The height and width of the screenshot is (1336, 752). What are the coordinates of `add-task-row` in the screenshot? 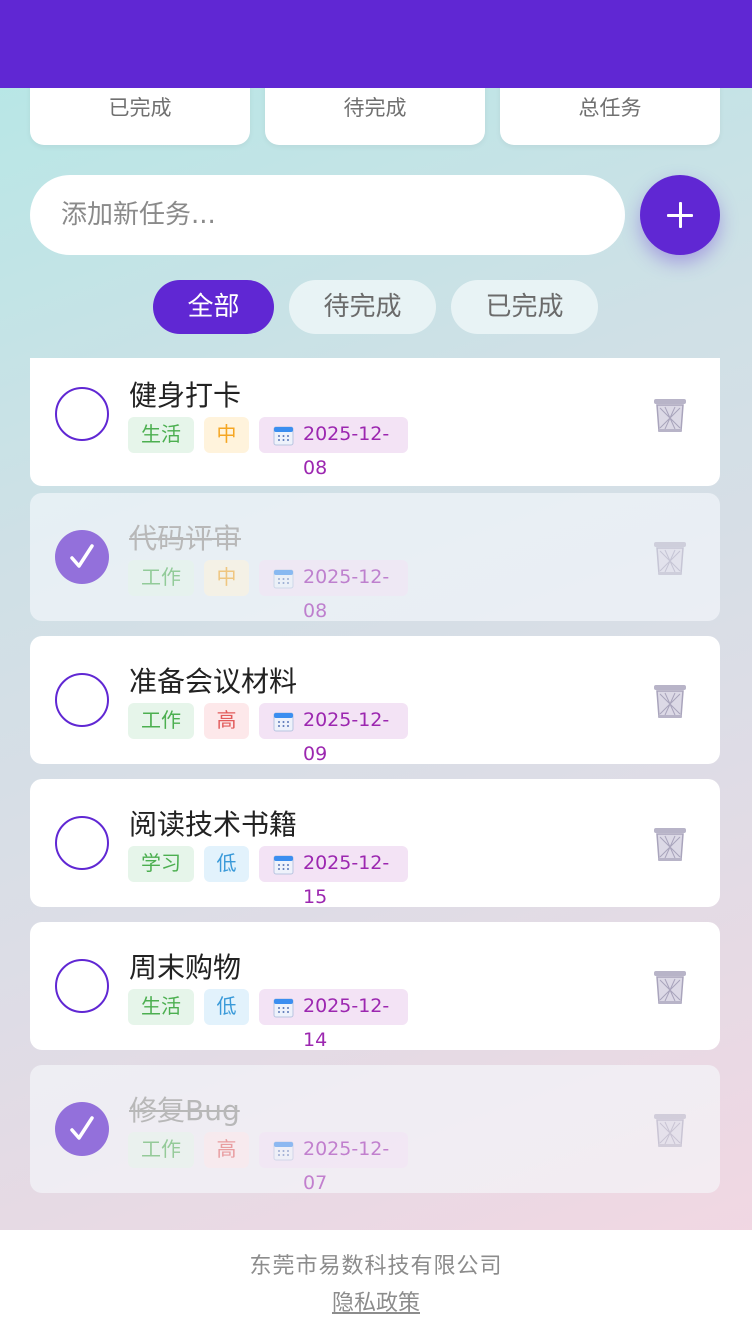 It's located at (375, 215).